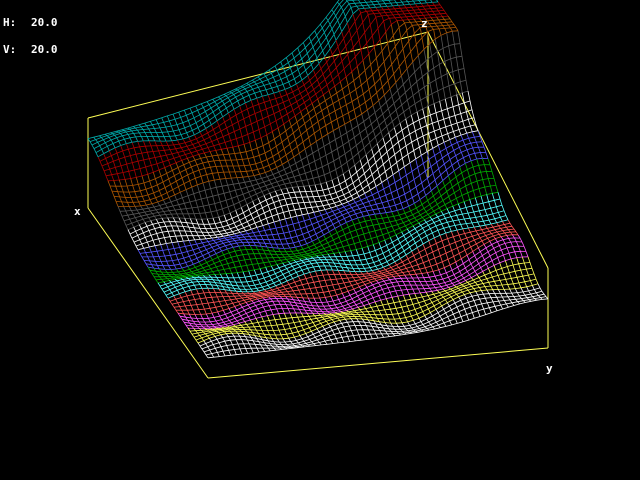 This screenshot has width=640, height=480. What do you see at coordinates (424, 23) in the screenshot?
I see `z-axis-label: z` at bounding box center [424, 23].